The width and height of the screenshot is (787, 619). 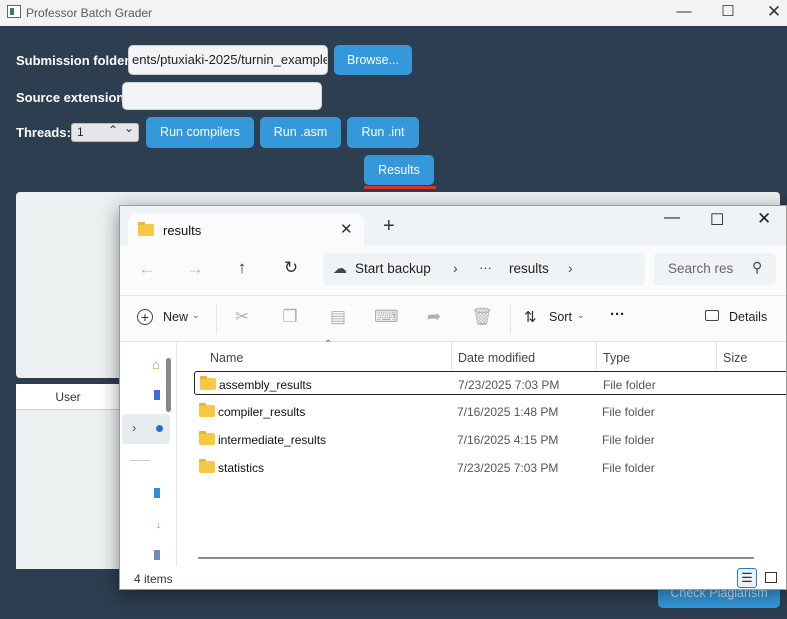 I want to click on tiles-view-icon, so click(x=771, y=577).